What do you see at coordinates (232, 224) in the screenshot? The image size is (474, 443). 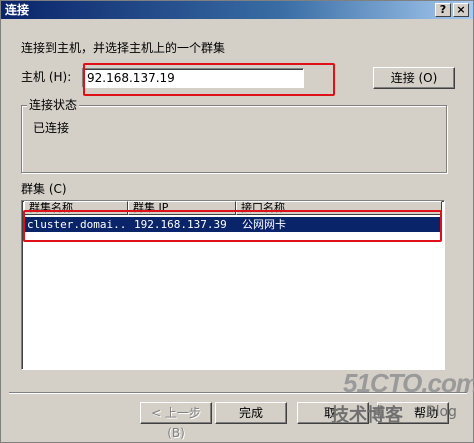 I see `table-row: cluster.domai... 192.168.137.39 公网网卡` at bounding box center [232, 224].